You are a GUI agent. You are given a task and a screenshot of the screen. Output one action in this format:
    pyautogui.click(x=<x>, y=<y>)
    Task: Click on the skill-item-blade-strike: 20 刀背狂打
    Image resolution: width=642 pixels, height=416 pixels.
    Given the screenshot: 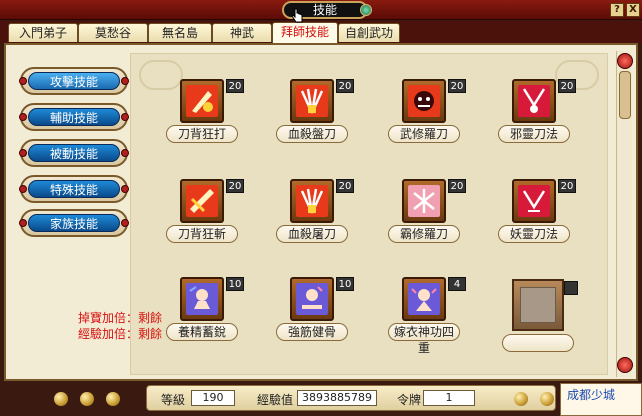 What is the action you would take?
    pyautogui.click(x=212, y=112)
    